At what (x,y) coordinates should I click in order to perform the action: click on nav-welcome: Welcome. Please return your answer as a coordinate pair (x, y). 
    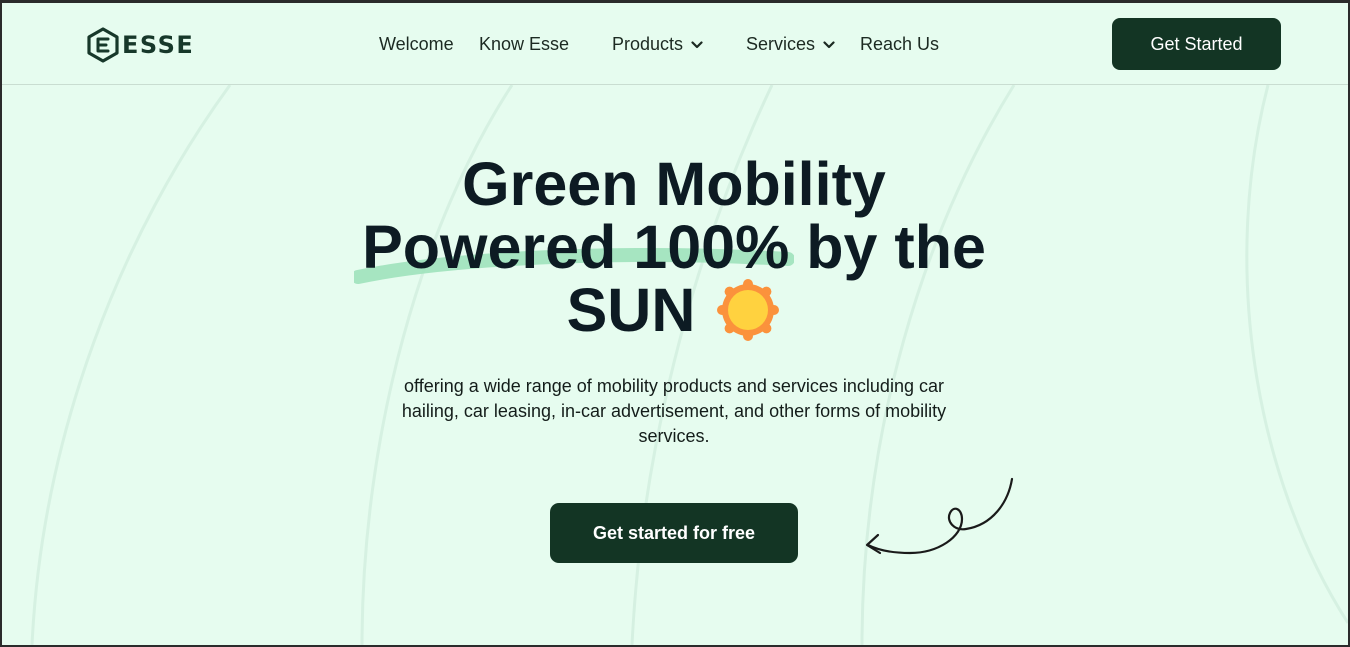
    Looking at the image, I should click on (416, 44).